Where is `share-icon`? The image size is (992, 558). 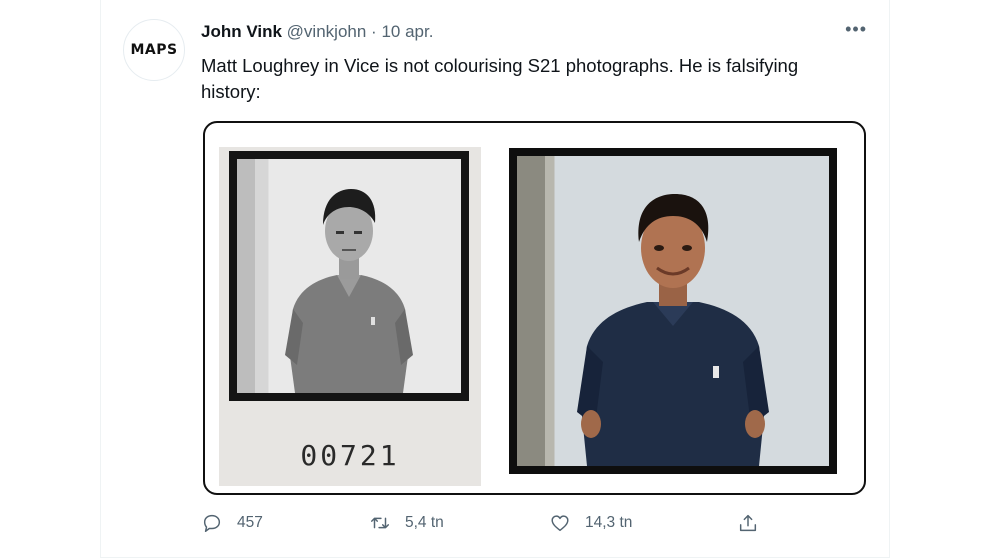
share-icon is located at coordinates (748, 523).